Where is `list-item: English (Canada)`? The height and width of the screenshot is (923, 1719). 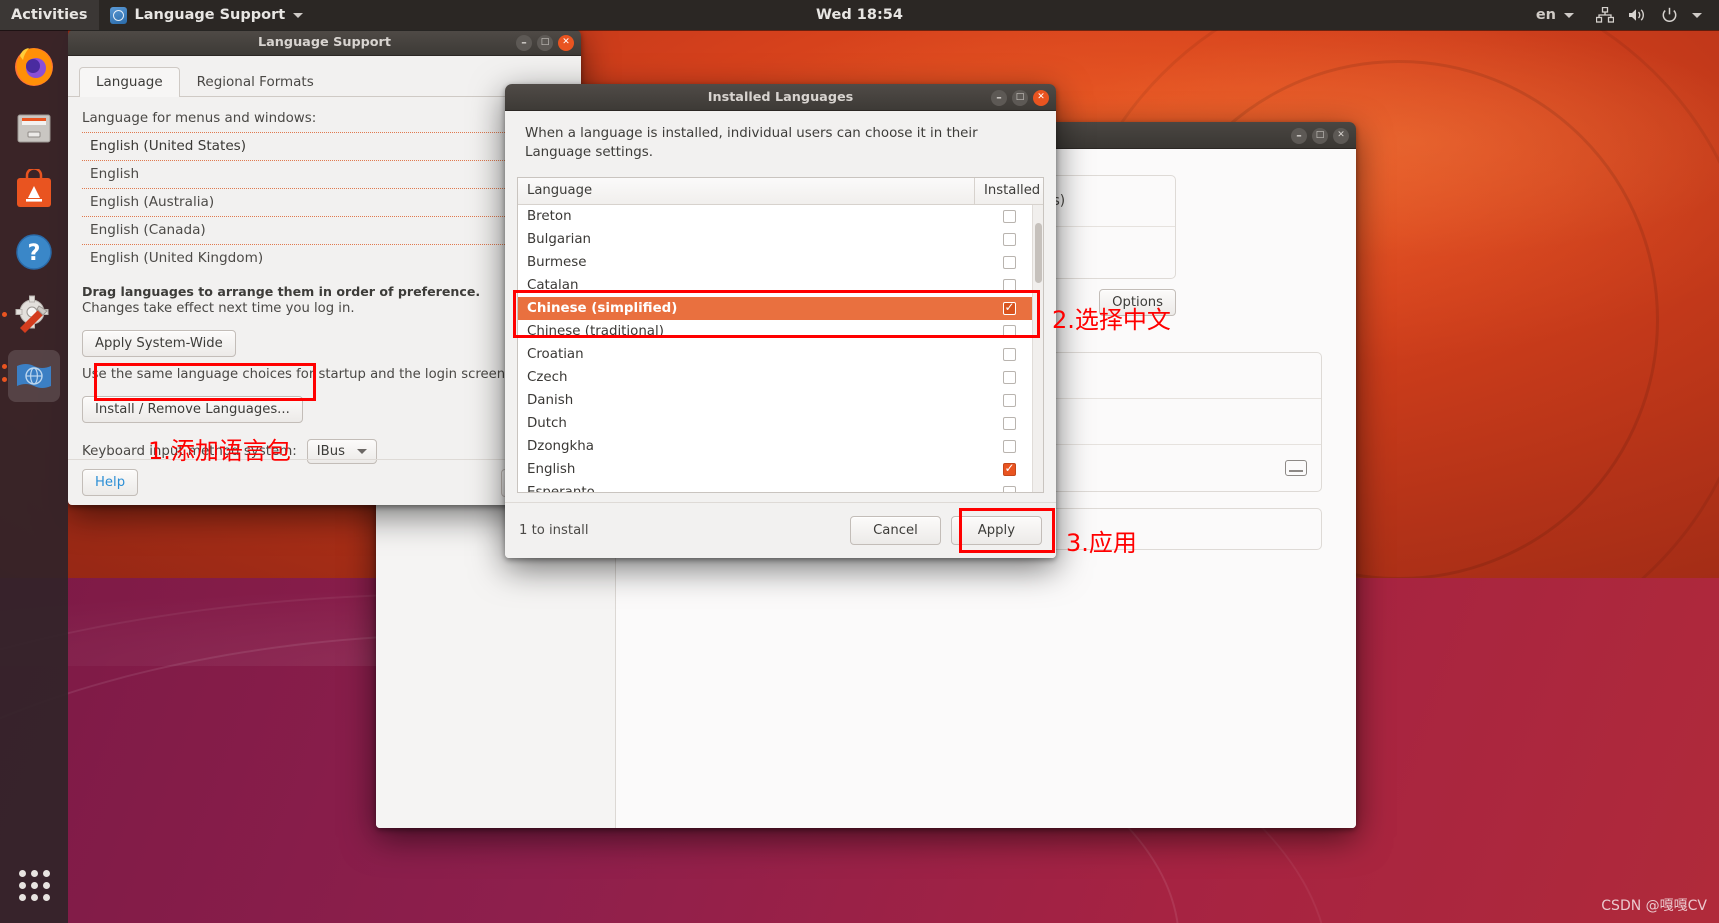 list-item: English (Canada) is located at coordinates (324, 231).